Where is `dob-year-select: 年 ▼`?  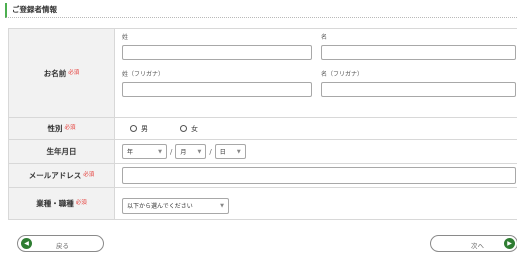 dob-year-select: 年 ▼ is located at coordinates (144, 151).